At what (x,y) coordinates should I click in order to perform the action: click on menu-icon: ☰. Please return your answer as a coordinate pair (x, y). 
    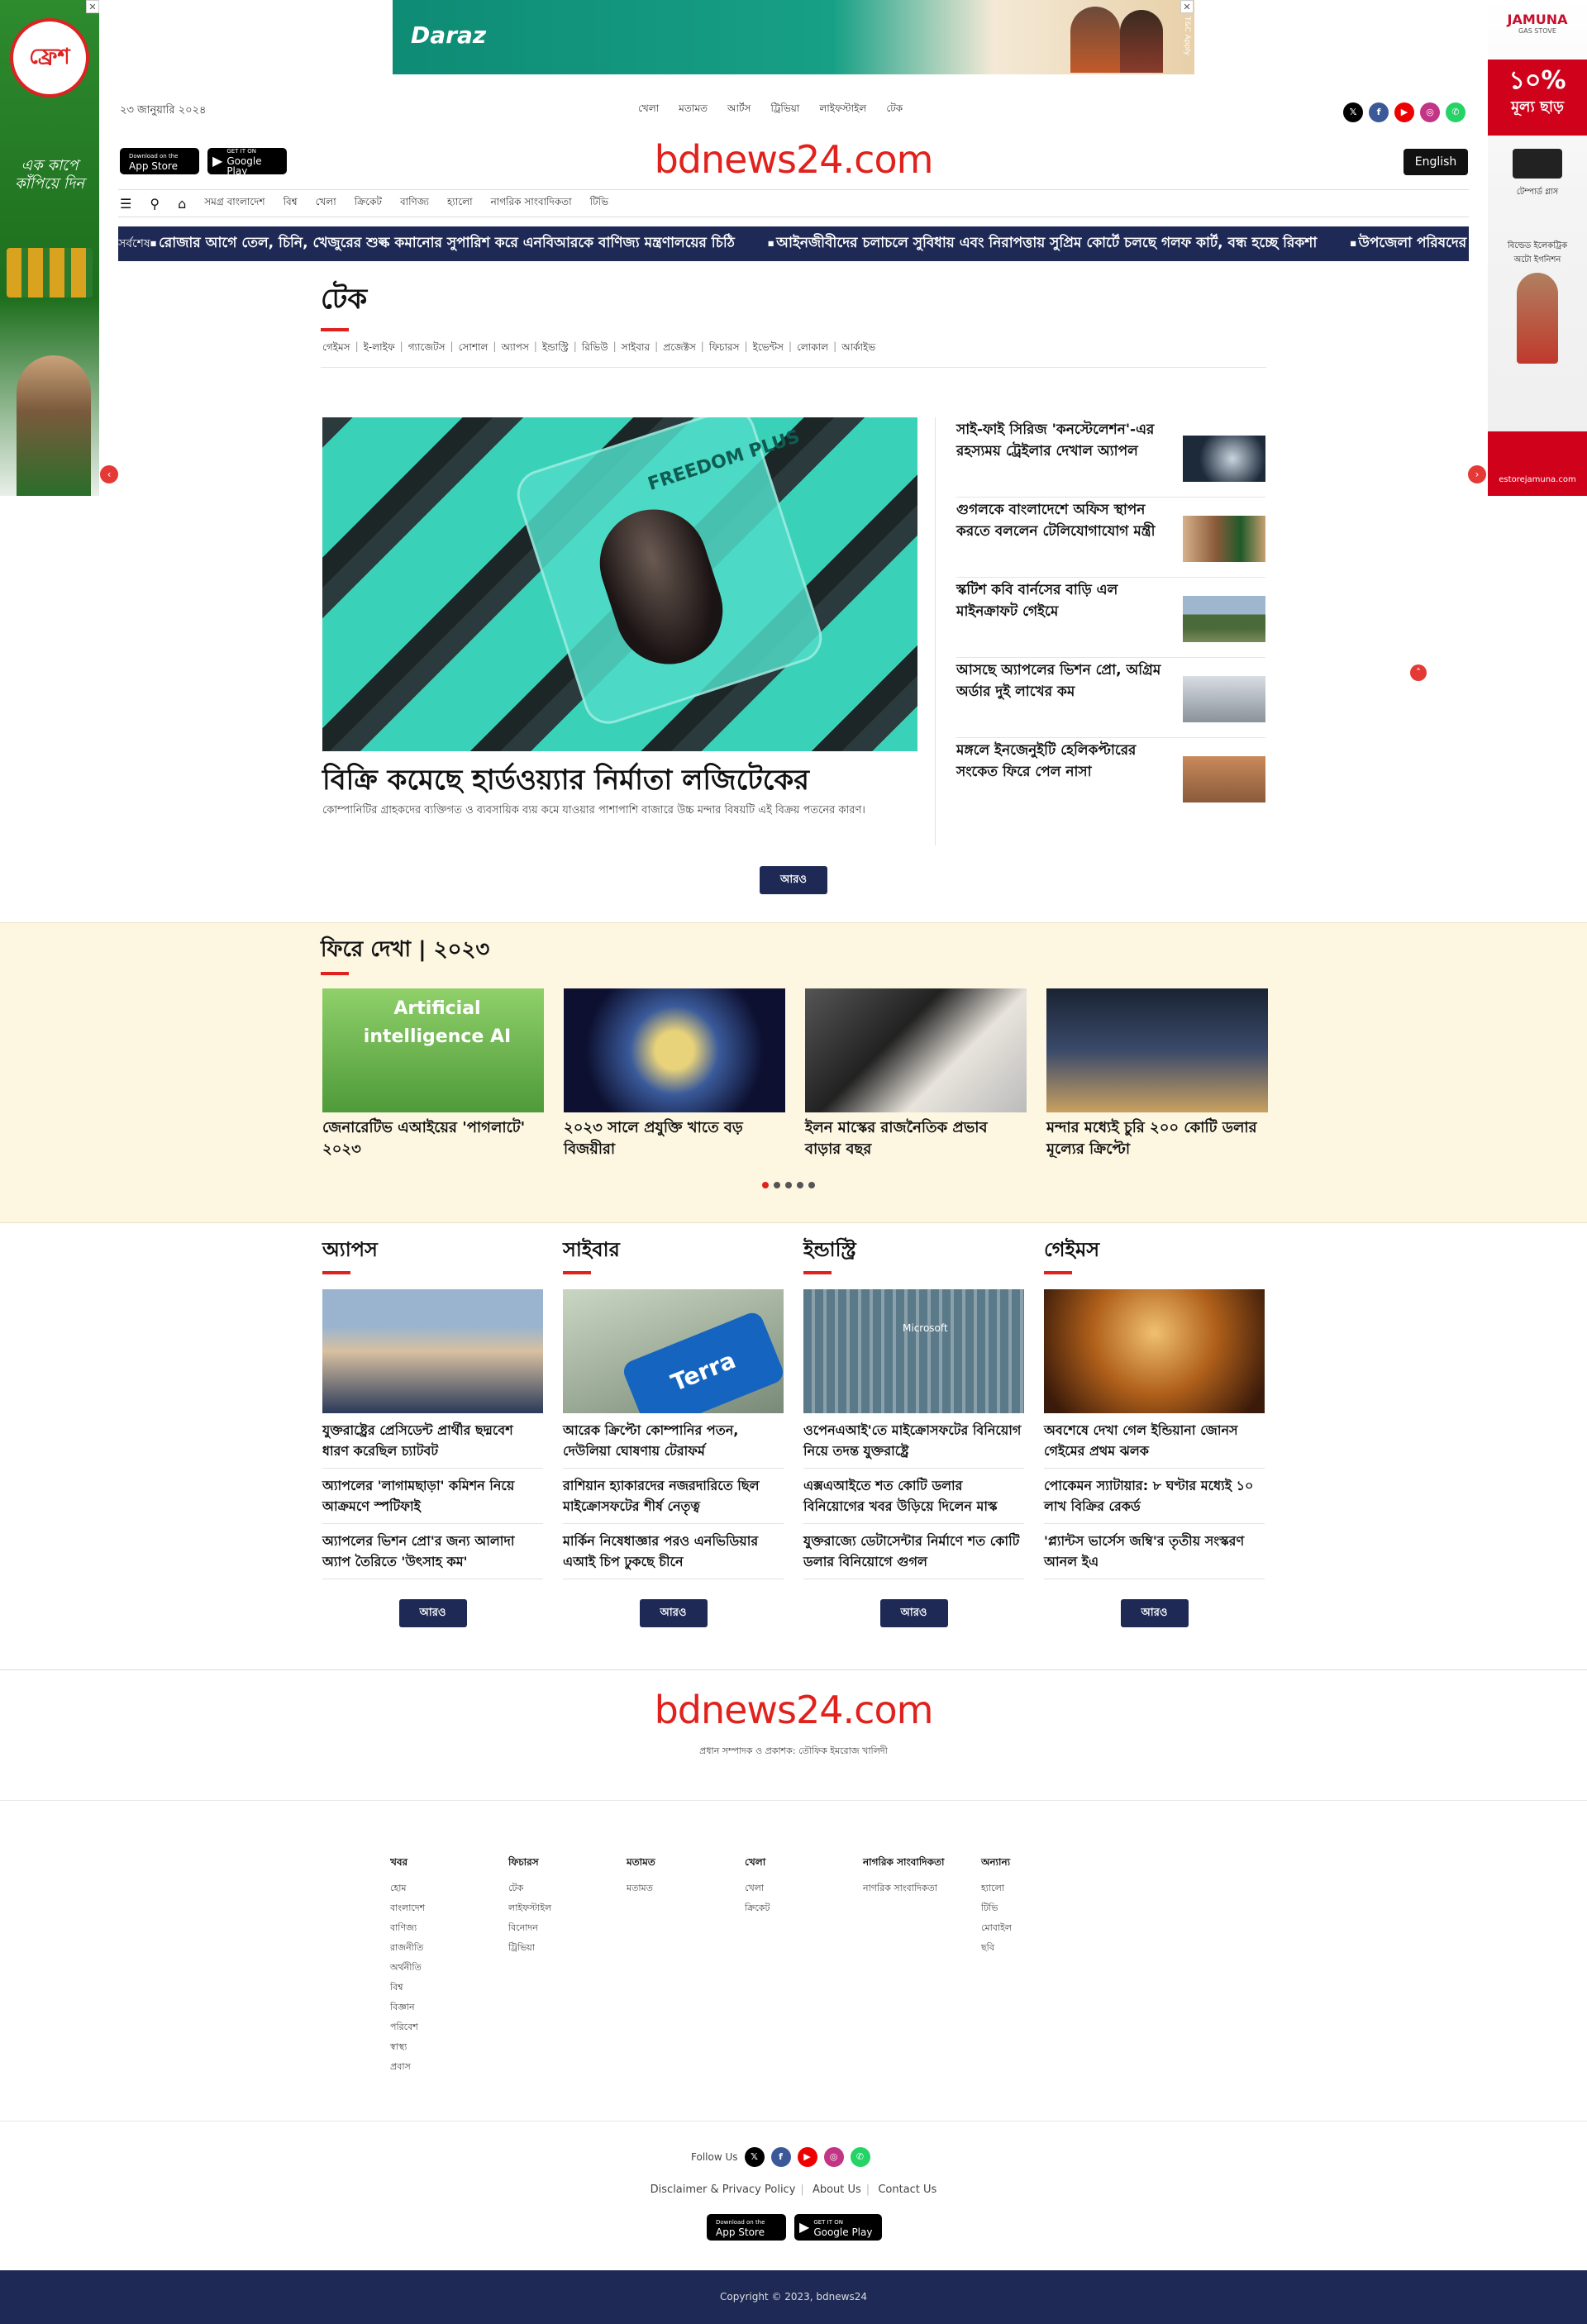
    Looking at the image, I should click on (126, 204).